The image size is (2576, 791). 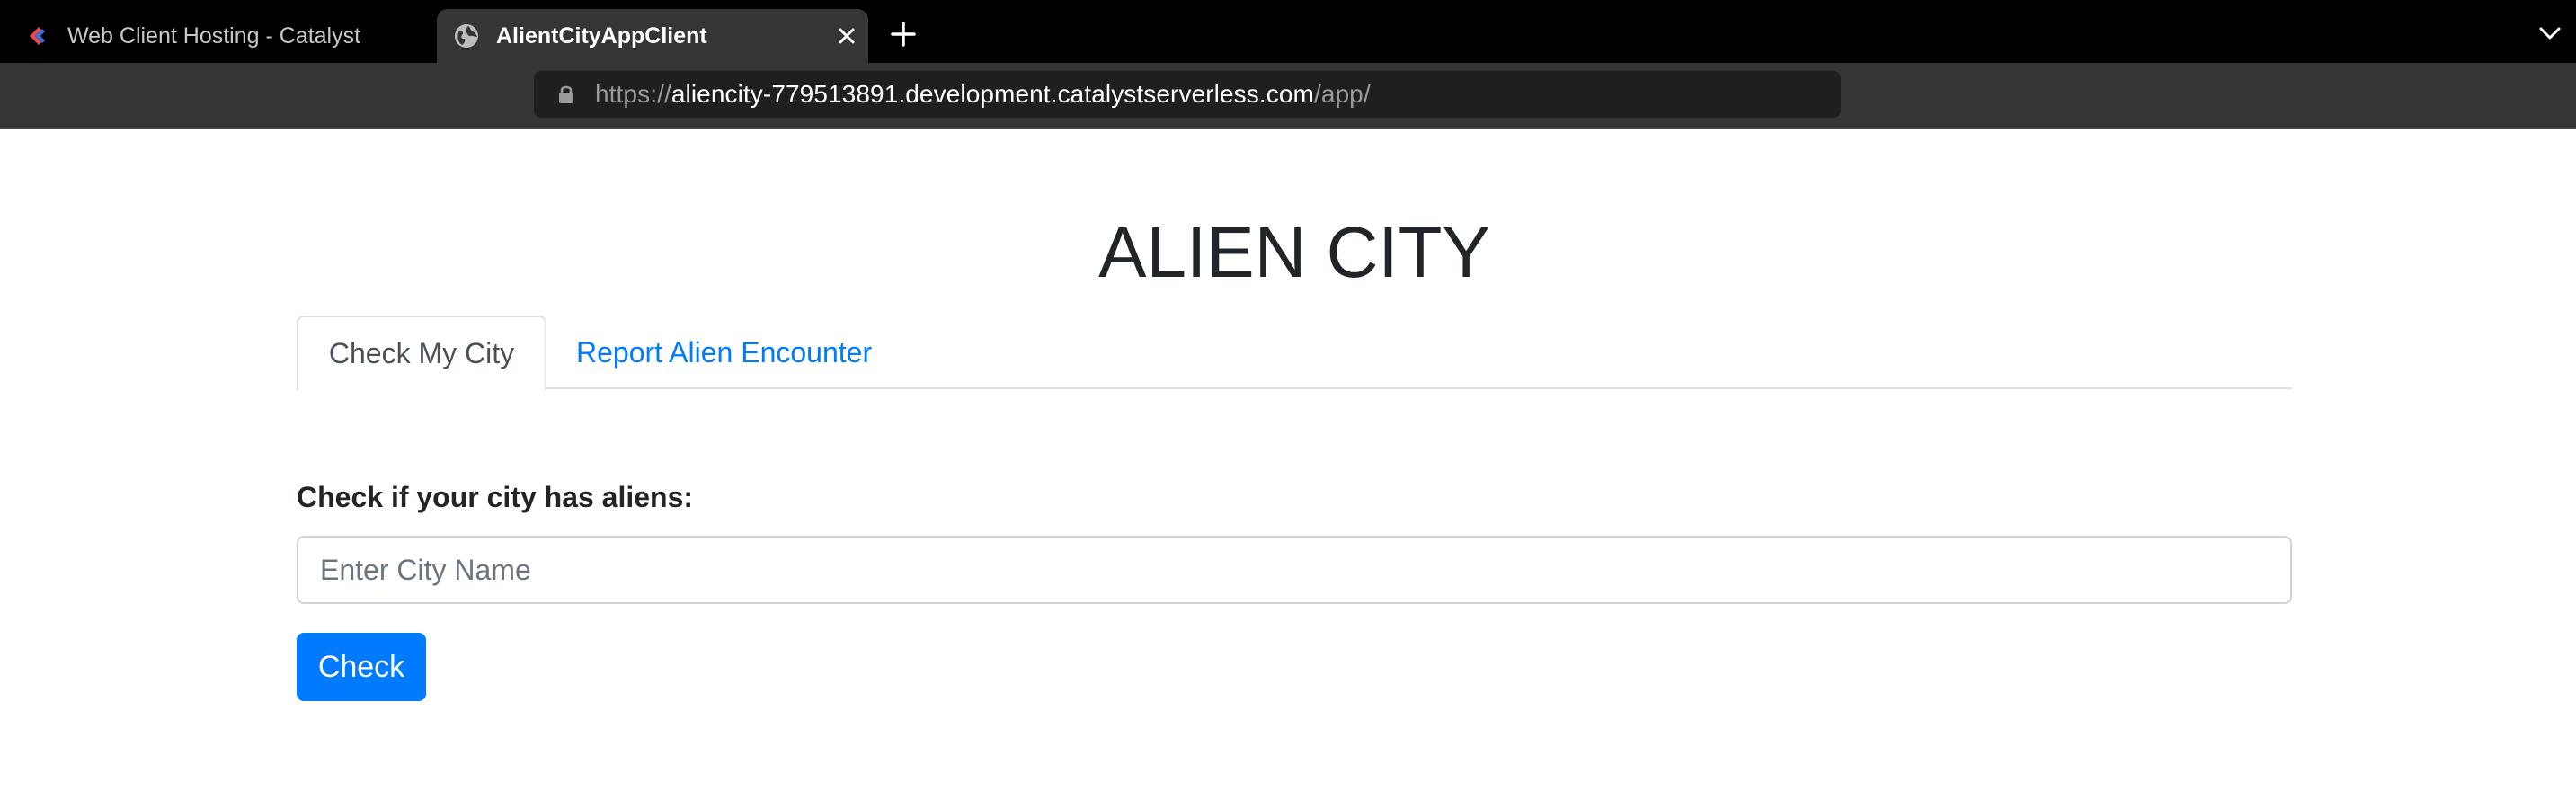 I want to click on tab-check-my-city: Check My City, so click(x=421, y=353).